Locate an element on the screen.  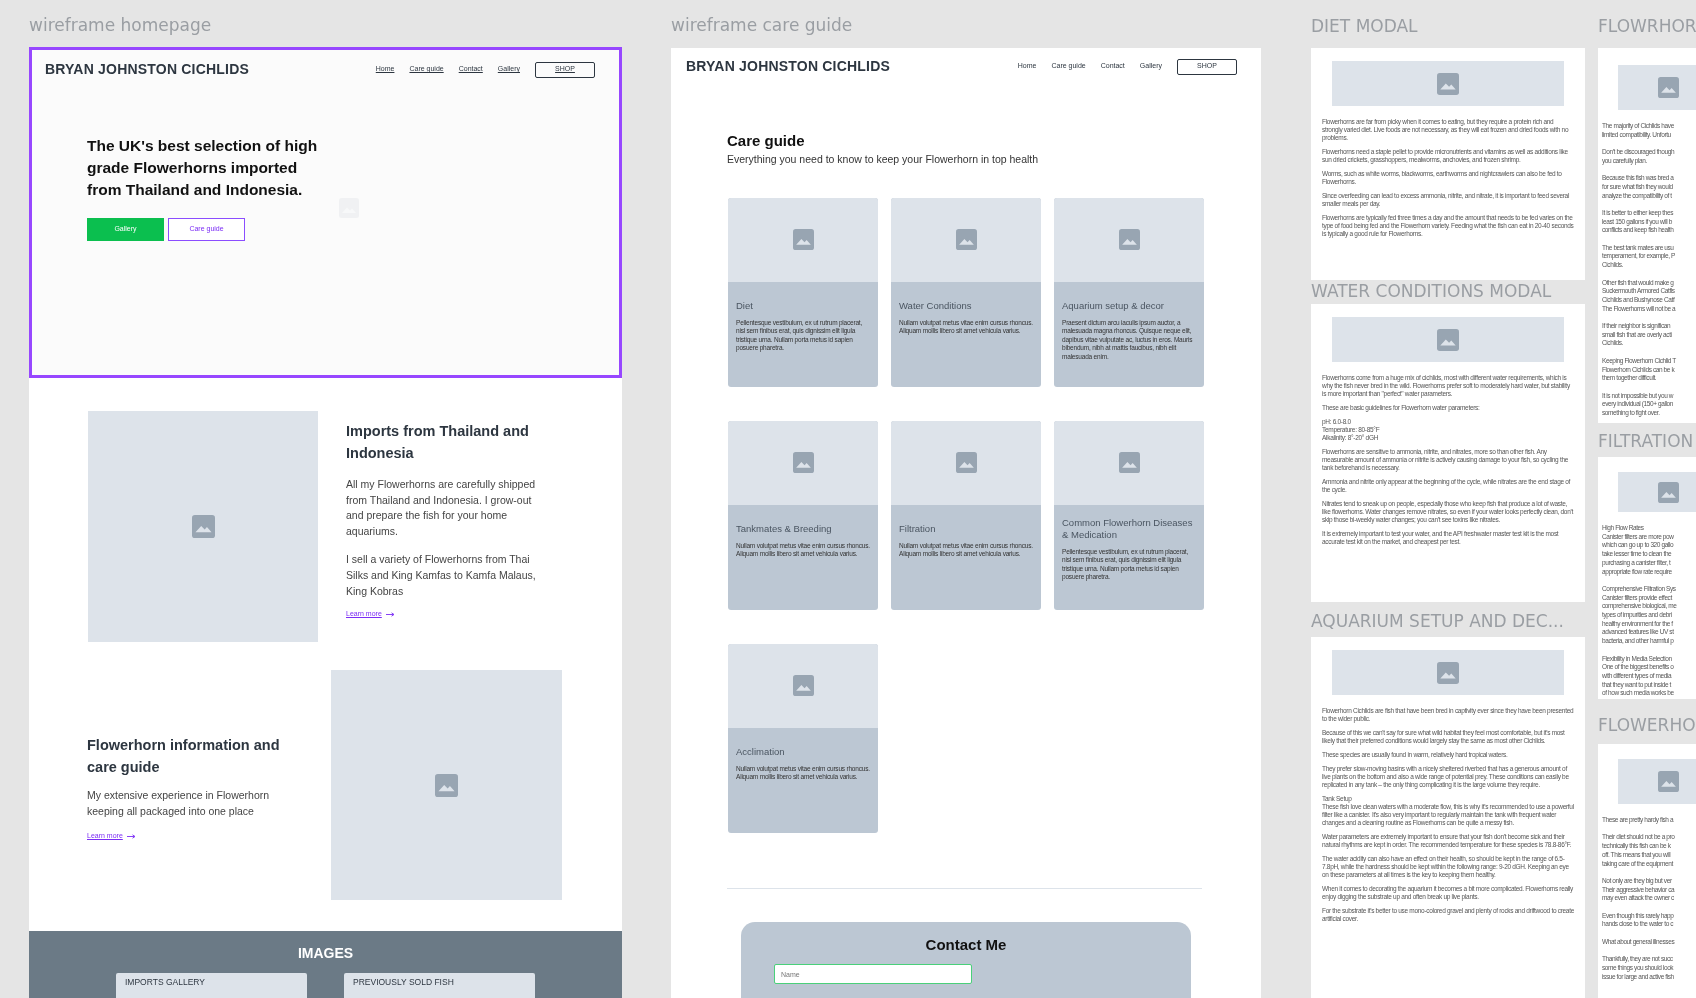
section-paragraph: I sell a variety of Flowerhorns from Thai Silks and King Kamfas to Kamfa Malaus, King Kobras is located at coordinates (441, 575).